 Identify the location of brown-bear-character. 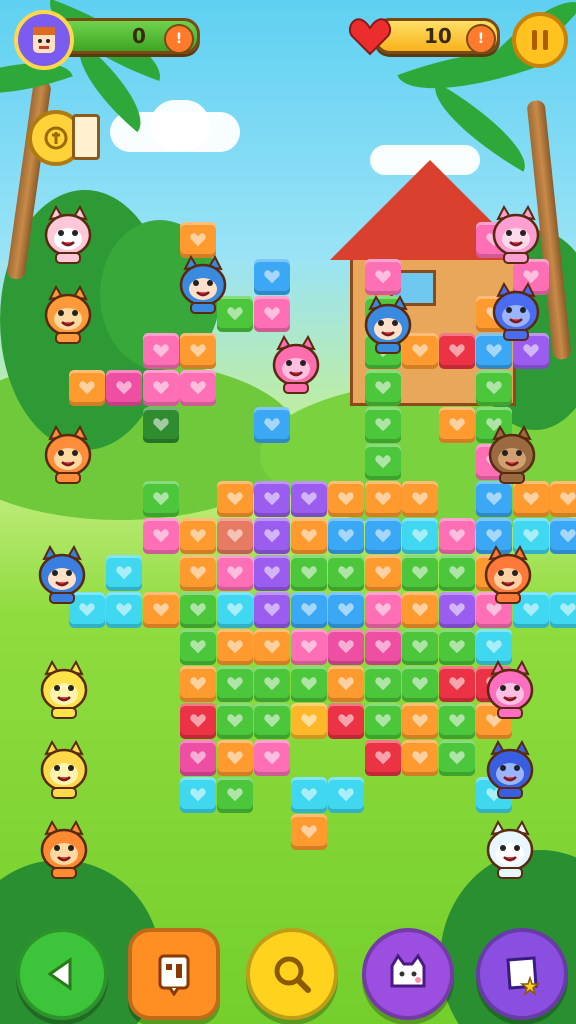
(512, 456).